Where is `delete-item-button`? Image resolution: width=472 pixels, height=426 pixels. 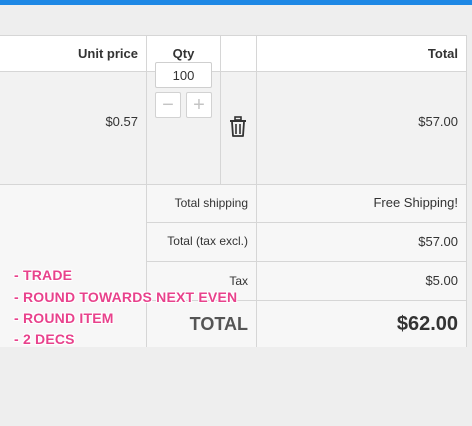
delete-item-button is located at coordinates (238, 127).